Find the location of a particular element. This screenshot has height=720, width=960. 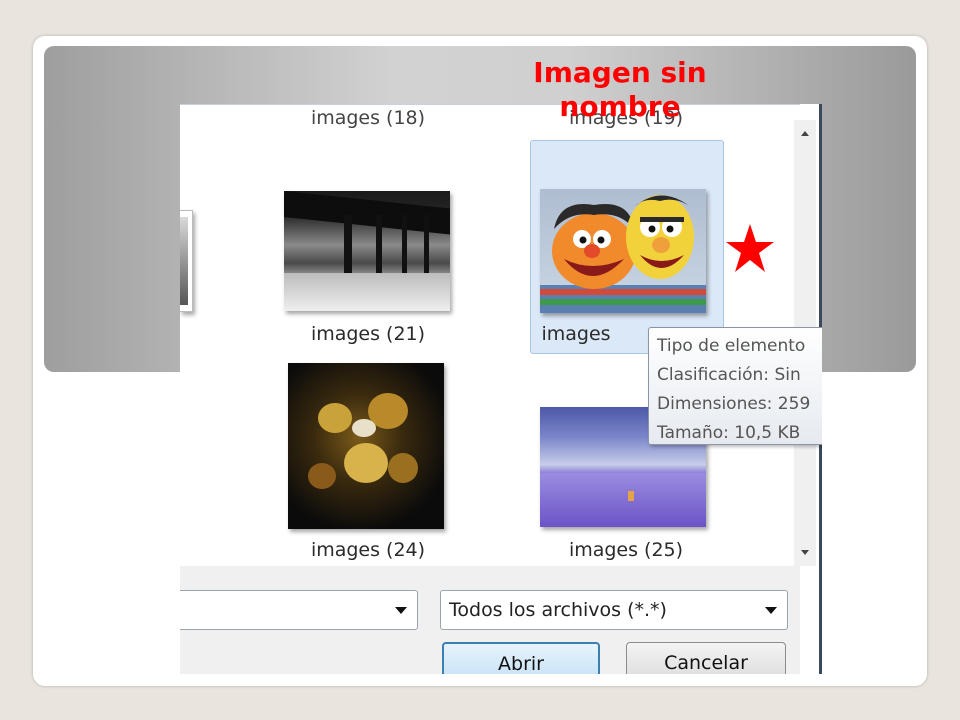

filetype-select: Todos los archivos (*.*) is located at coordinates (614, 610).